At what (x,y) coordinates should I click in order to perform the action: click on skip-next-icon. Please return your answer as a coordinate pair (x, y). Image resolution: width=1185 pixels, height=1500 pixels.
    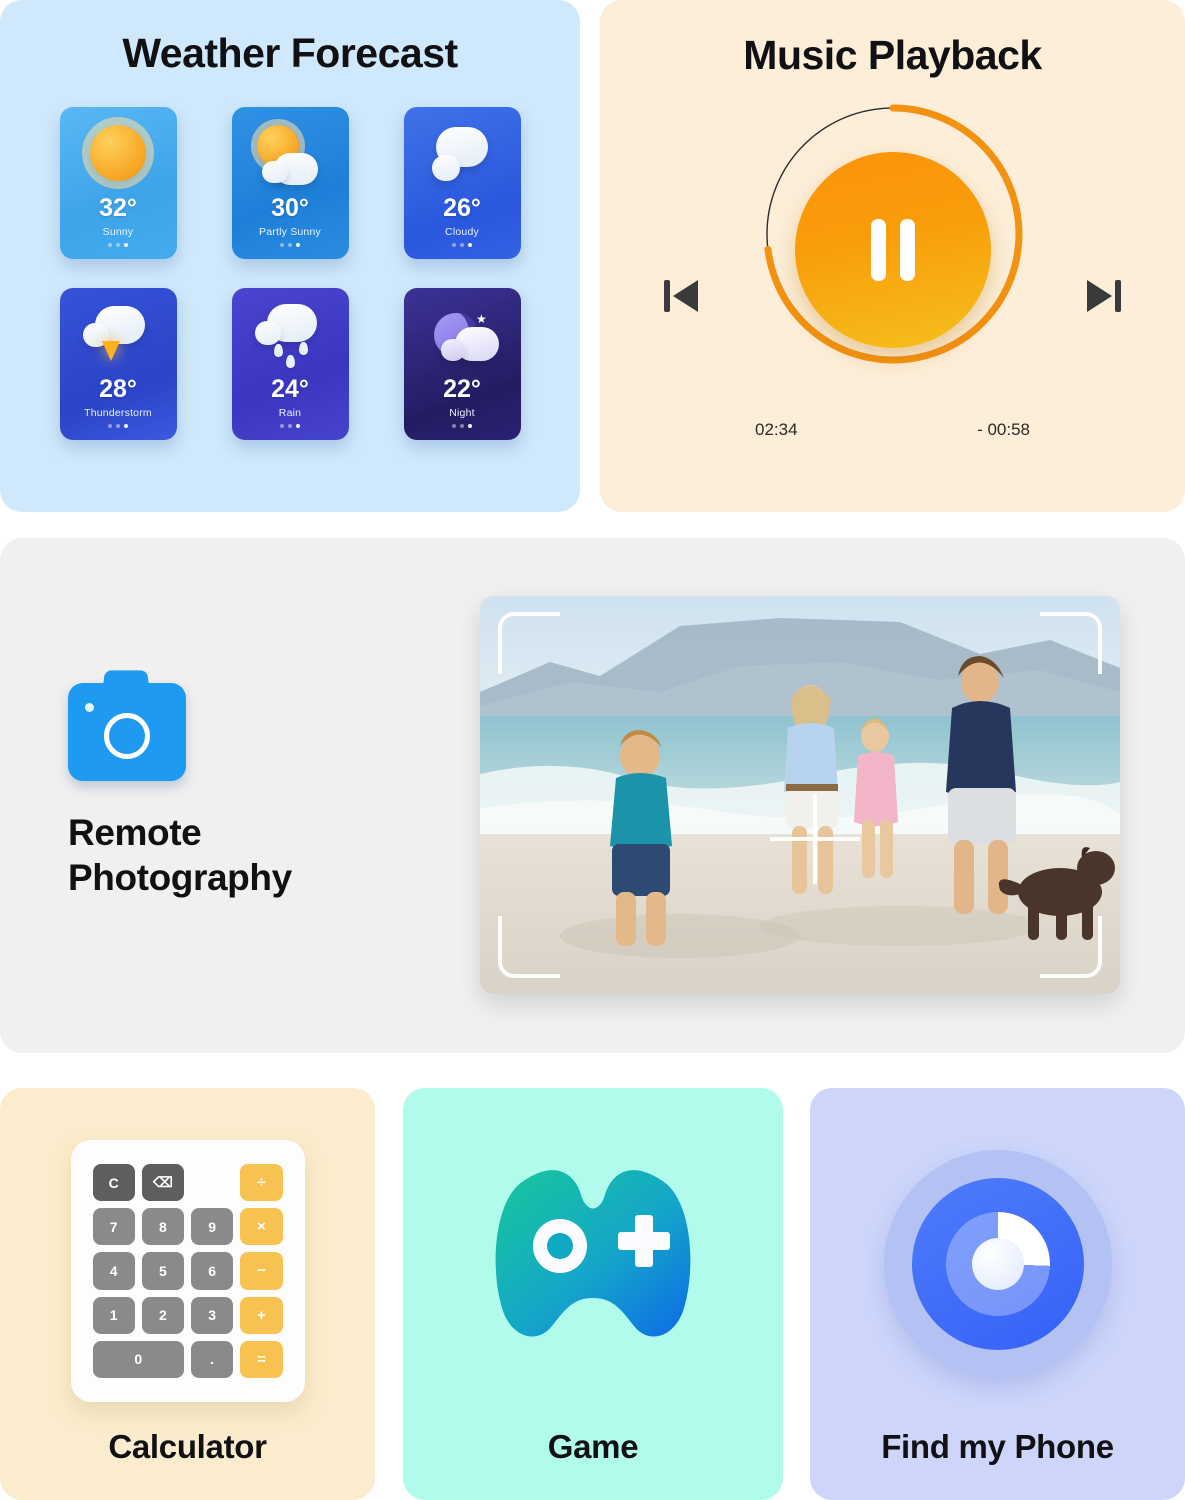
    Looking at the image, I should click on (1104, 296).